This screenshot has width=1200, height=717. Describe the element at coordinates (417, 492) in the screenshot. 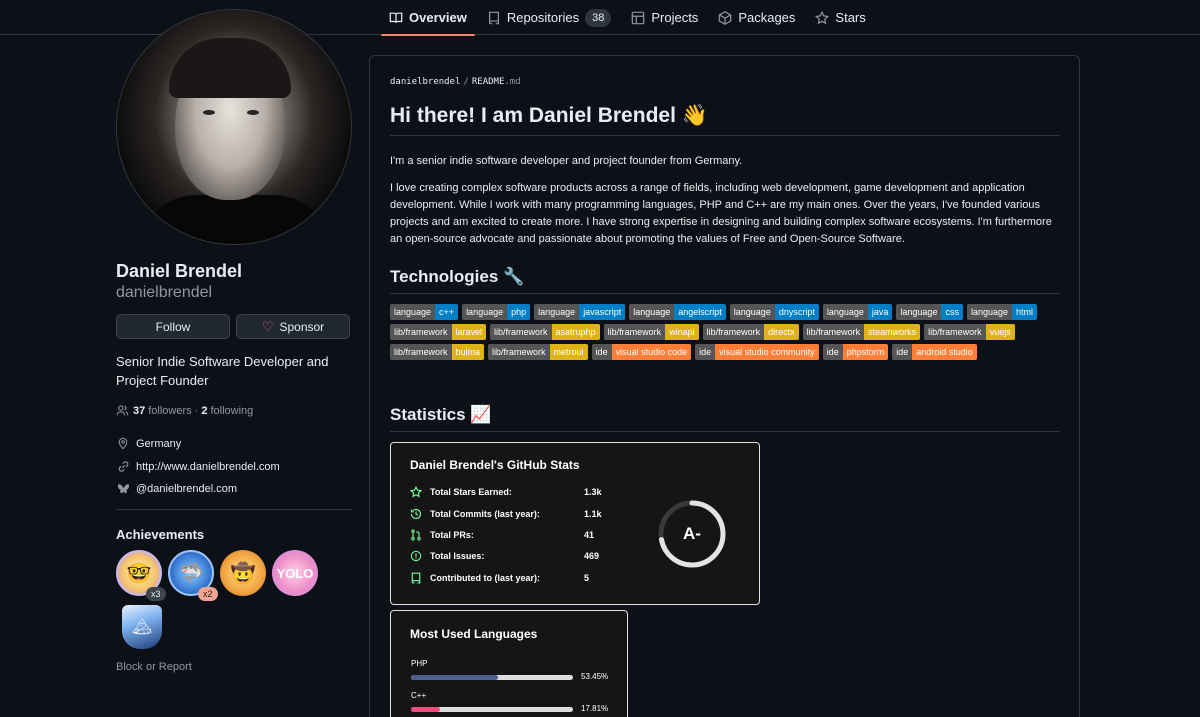

I see `star-icon` at that location.